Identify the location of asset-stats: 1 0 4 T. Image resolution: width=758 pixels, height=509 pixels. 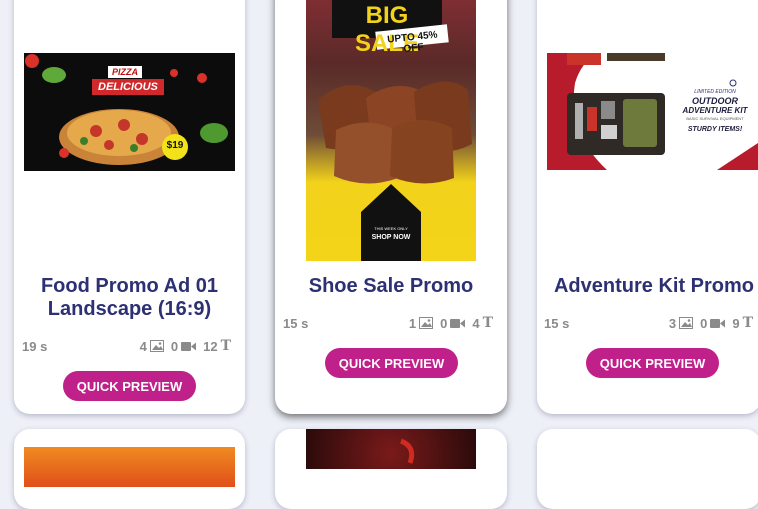
(451, 323).